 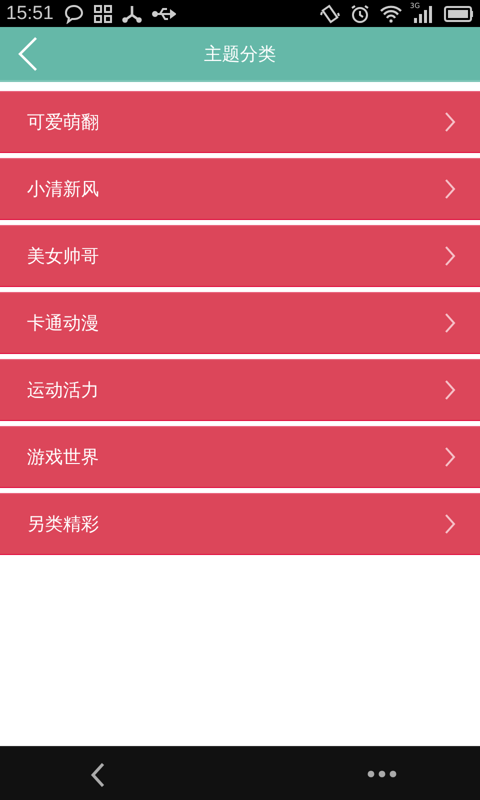 What do you see at coordinates (132, 13) in the screenshot?
I see `tripod-icon` at bounding box center [132, 13].